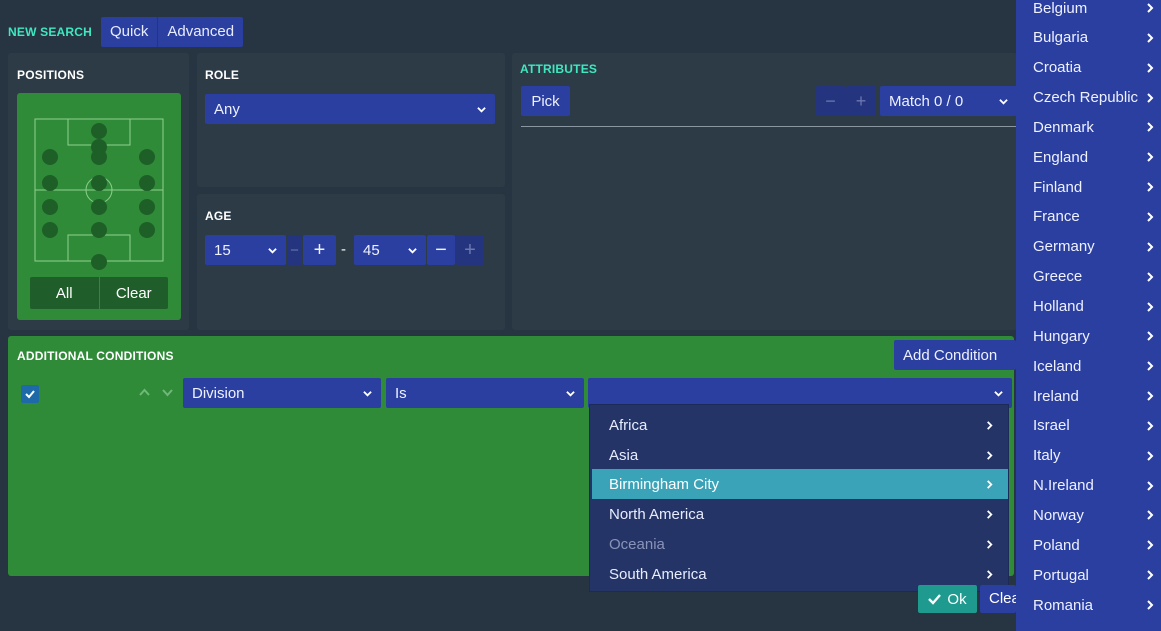  What do you see at coordinates (800, 544) in the screenshot?
I see `dropdown-item-oceania: Oceania` at bounding box center [800, 544].